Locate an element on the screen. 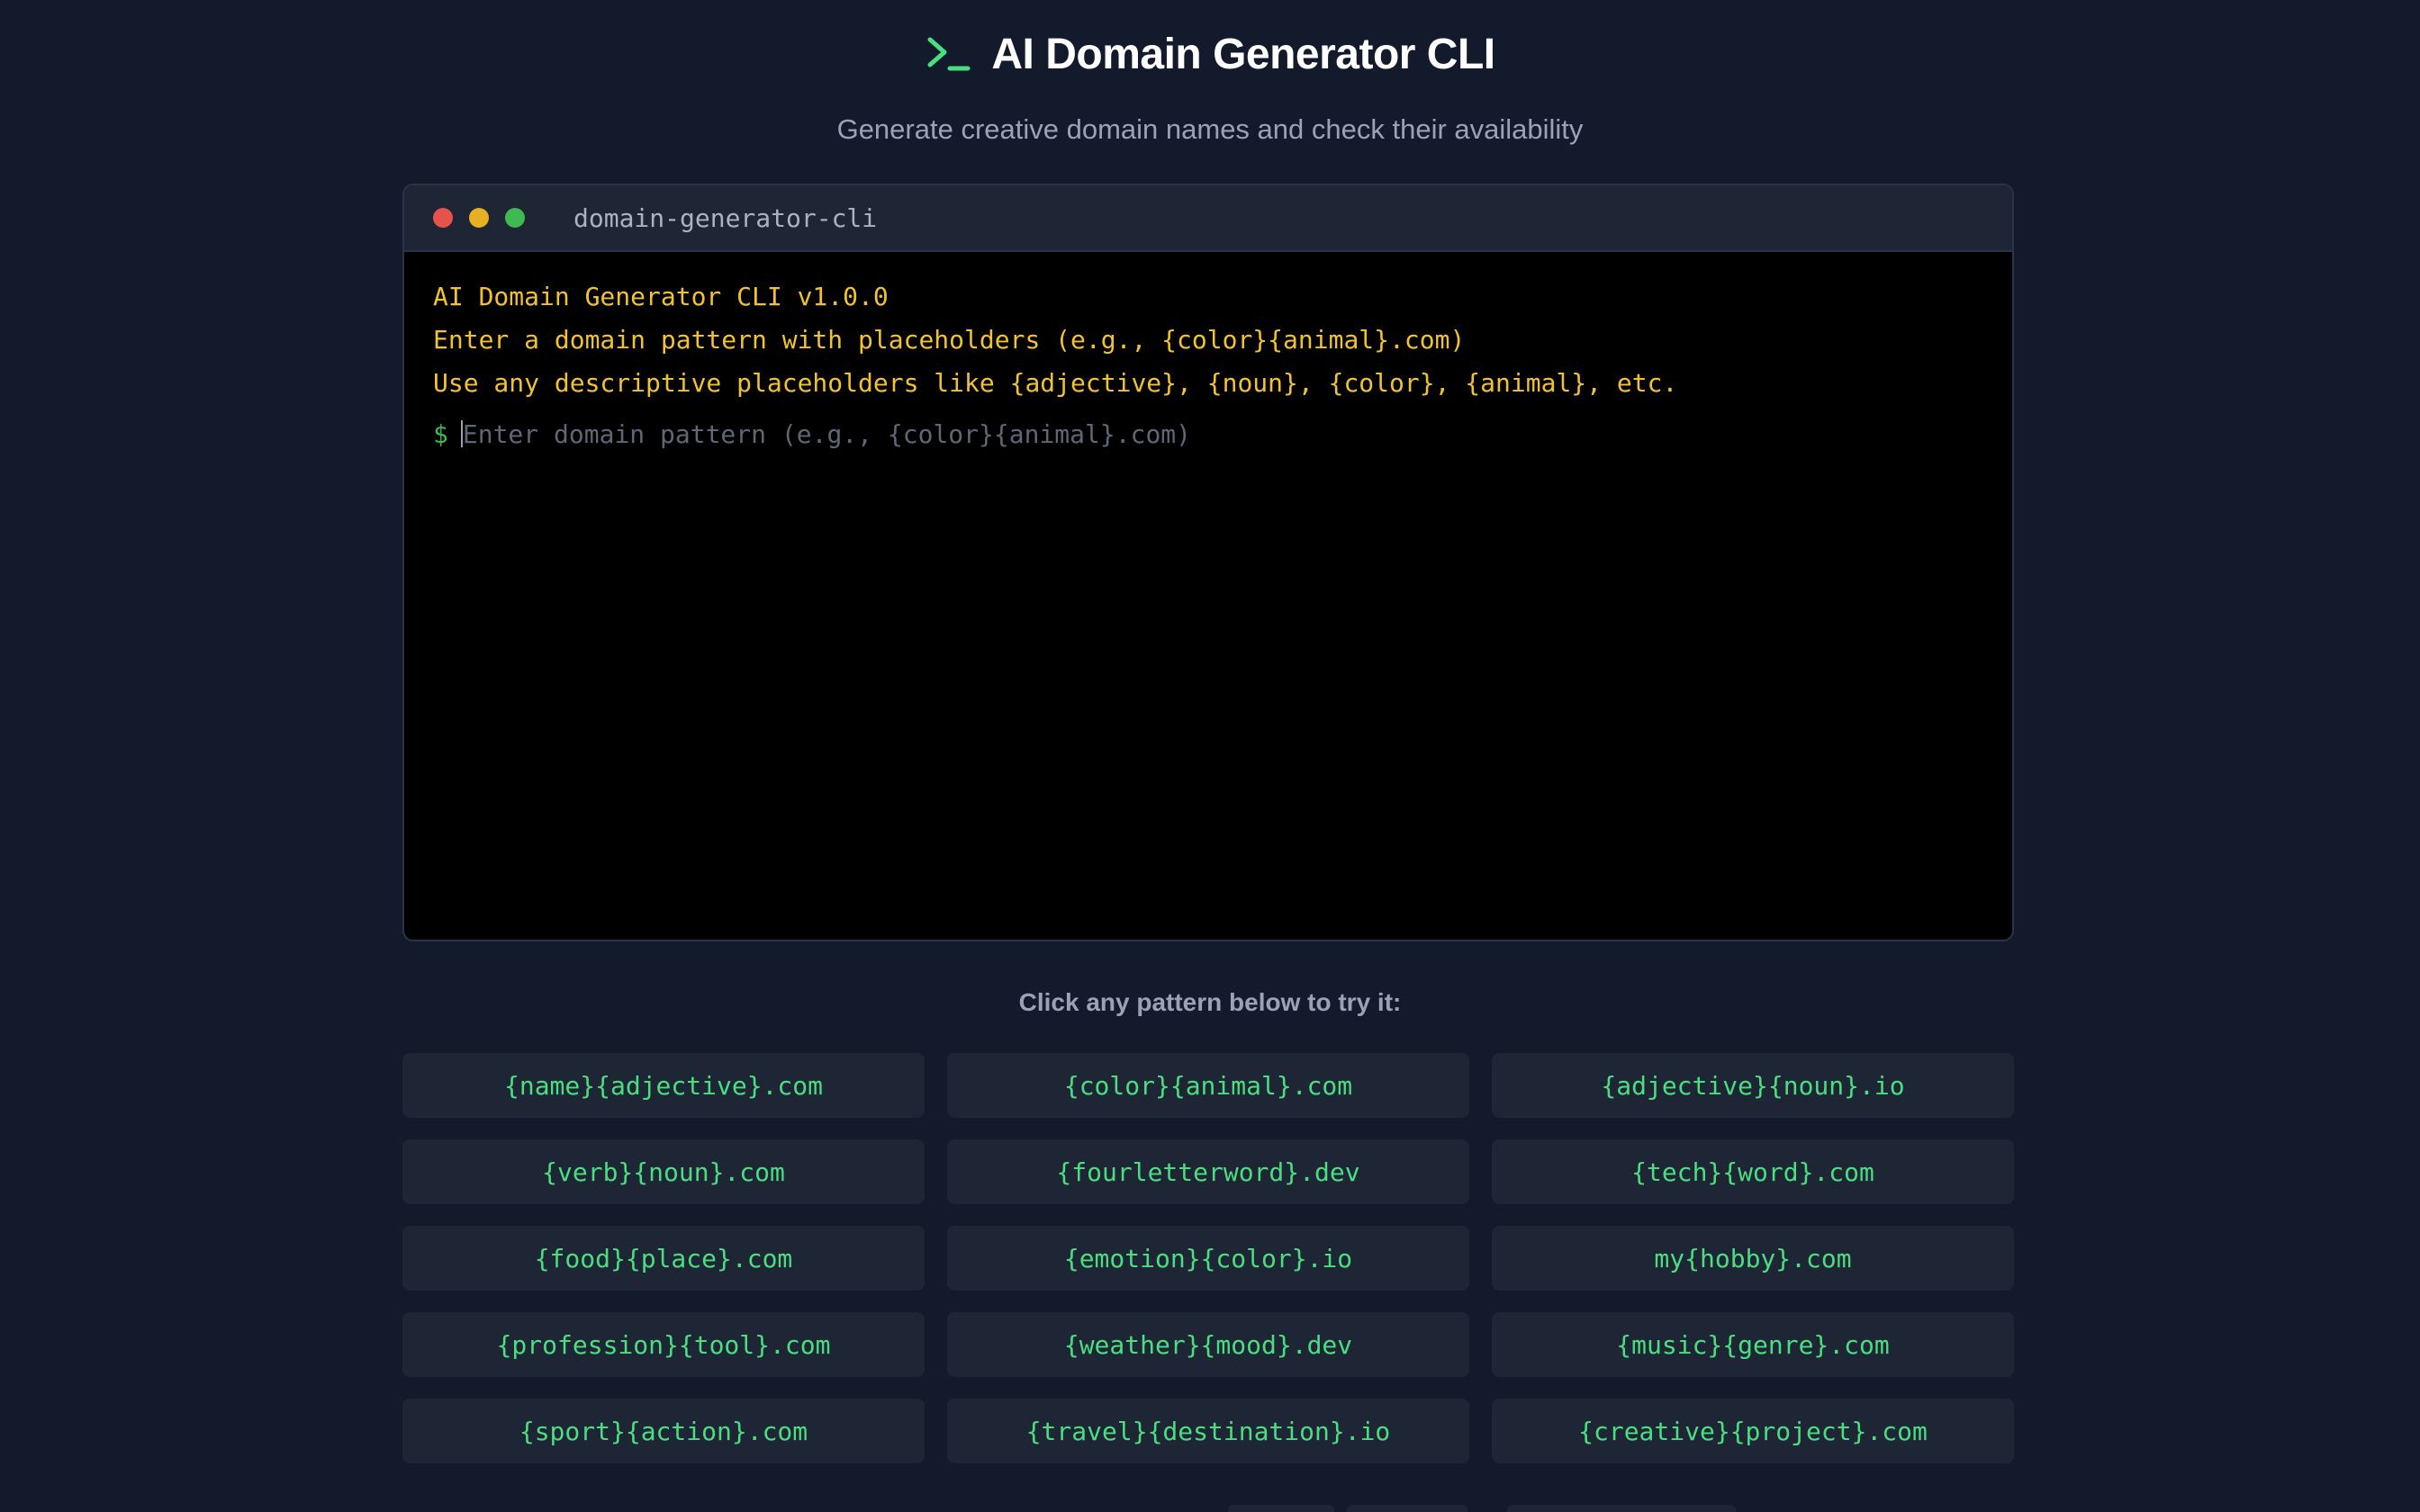 Image resolution: width=2420 pixels, height=1512 pixels. pattern-button: {verb}{noun}.com is located at coordinates (663, 1171).